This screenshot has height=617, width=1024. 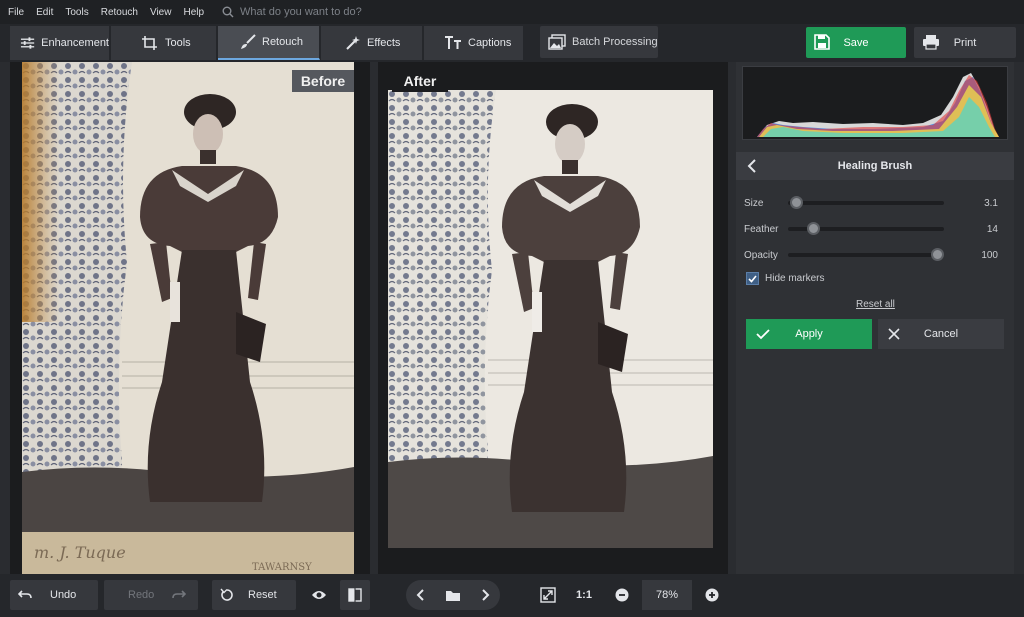 I want to click on plus-circle-icon, so click(x=712, y=595).